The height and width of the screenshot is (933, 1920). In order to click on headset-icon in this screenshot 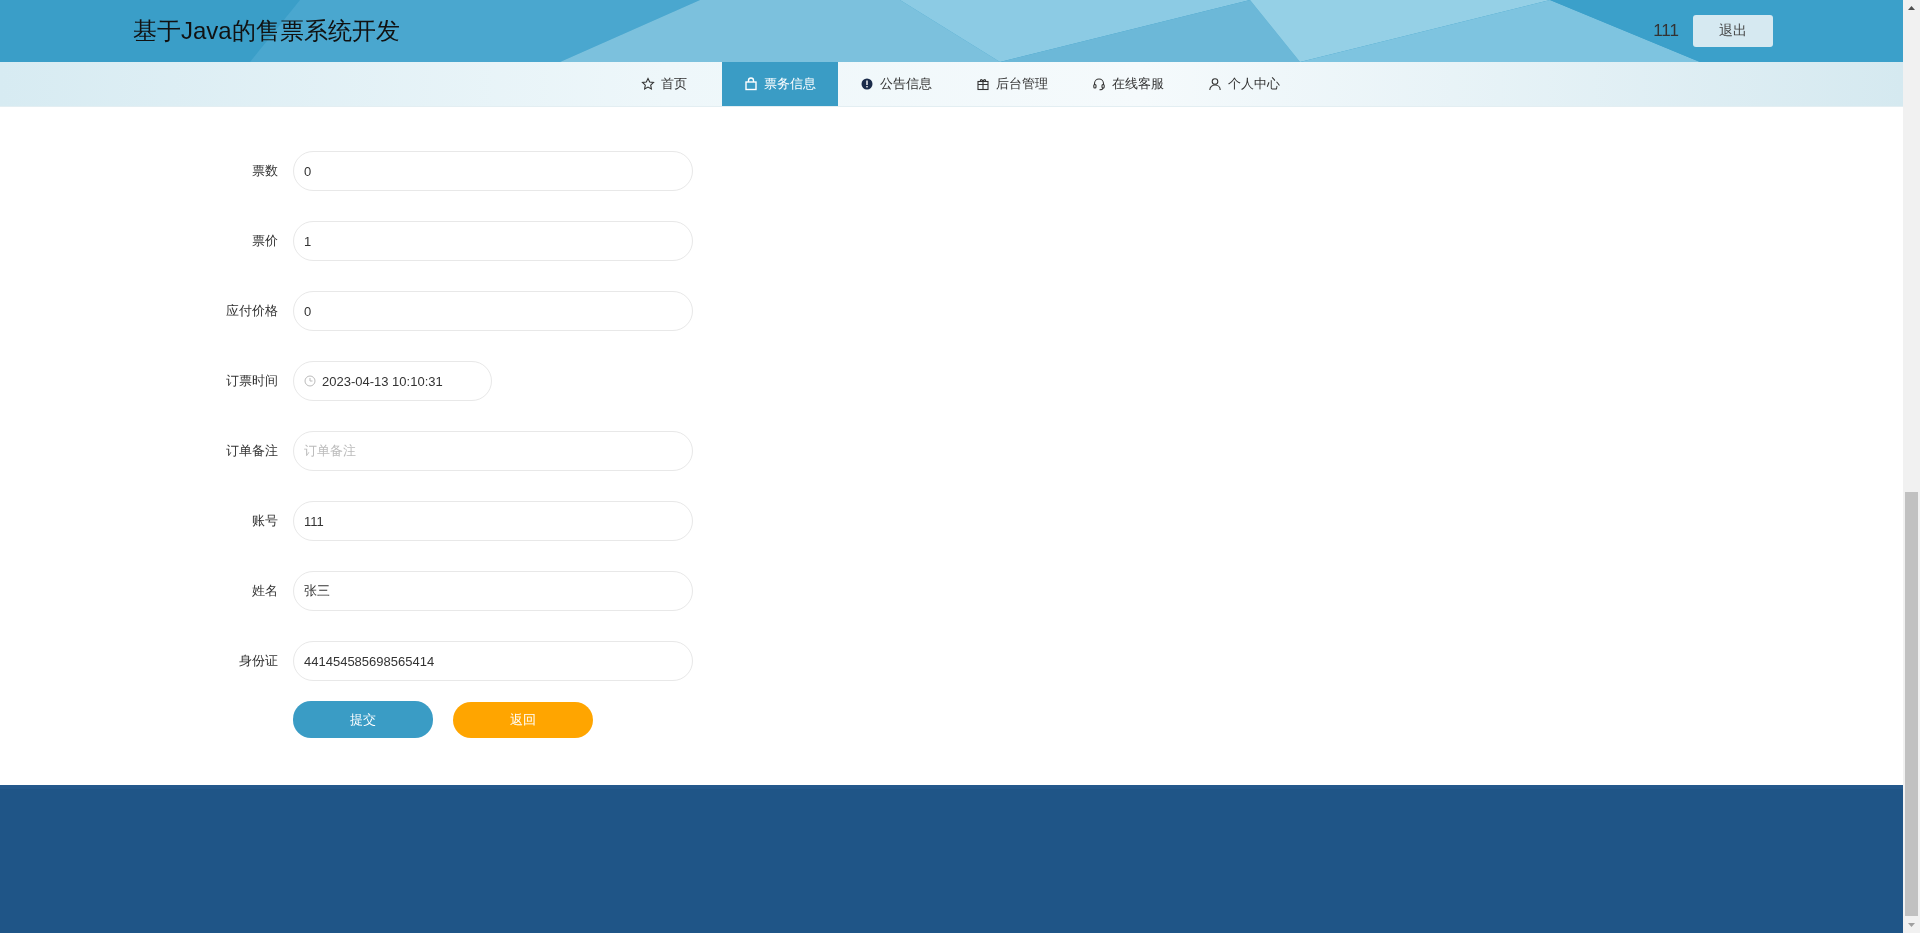, I will do `click(1098, 84)`.